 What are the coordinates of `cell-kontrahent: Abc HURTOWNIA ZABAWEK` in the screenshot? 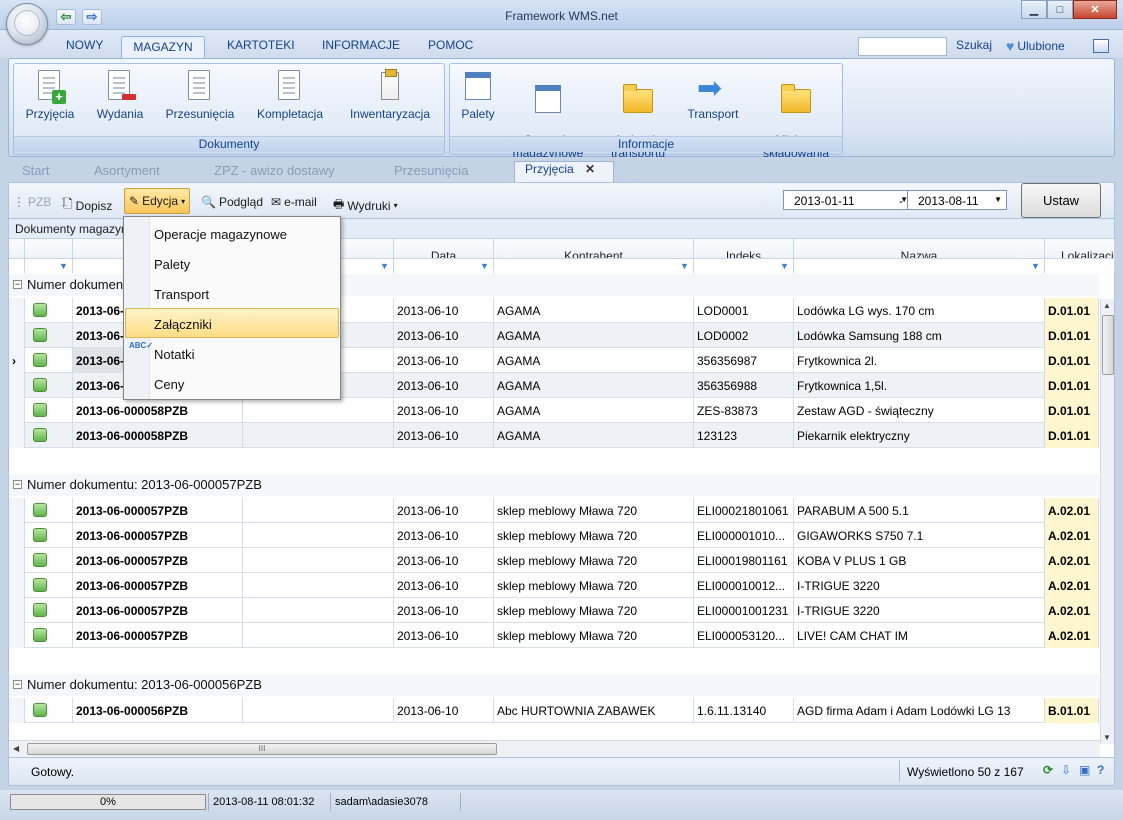 It's located at (594, 710).